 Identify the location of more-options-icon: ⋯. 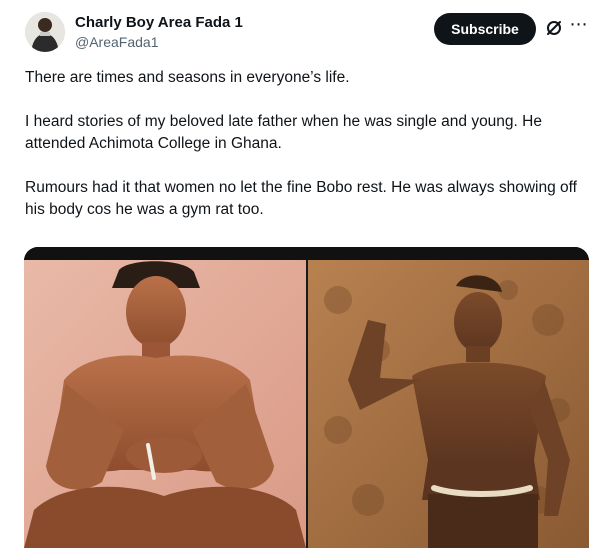
(579, 24).